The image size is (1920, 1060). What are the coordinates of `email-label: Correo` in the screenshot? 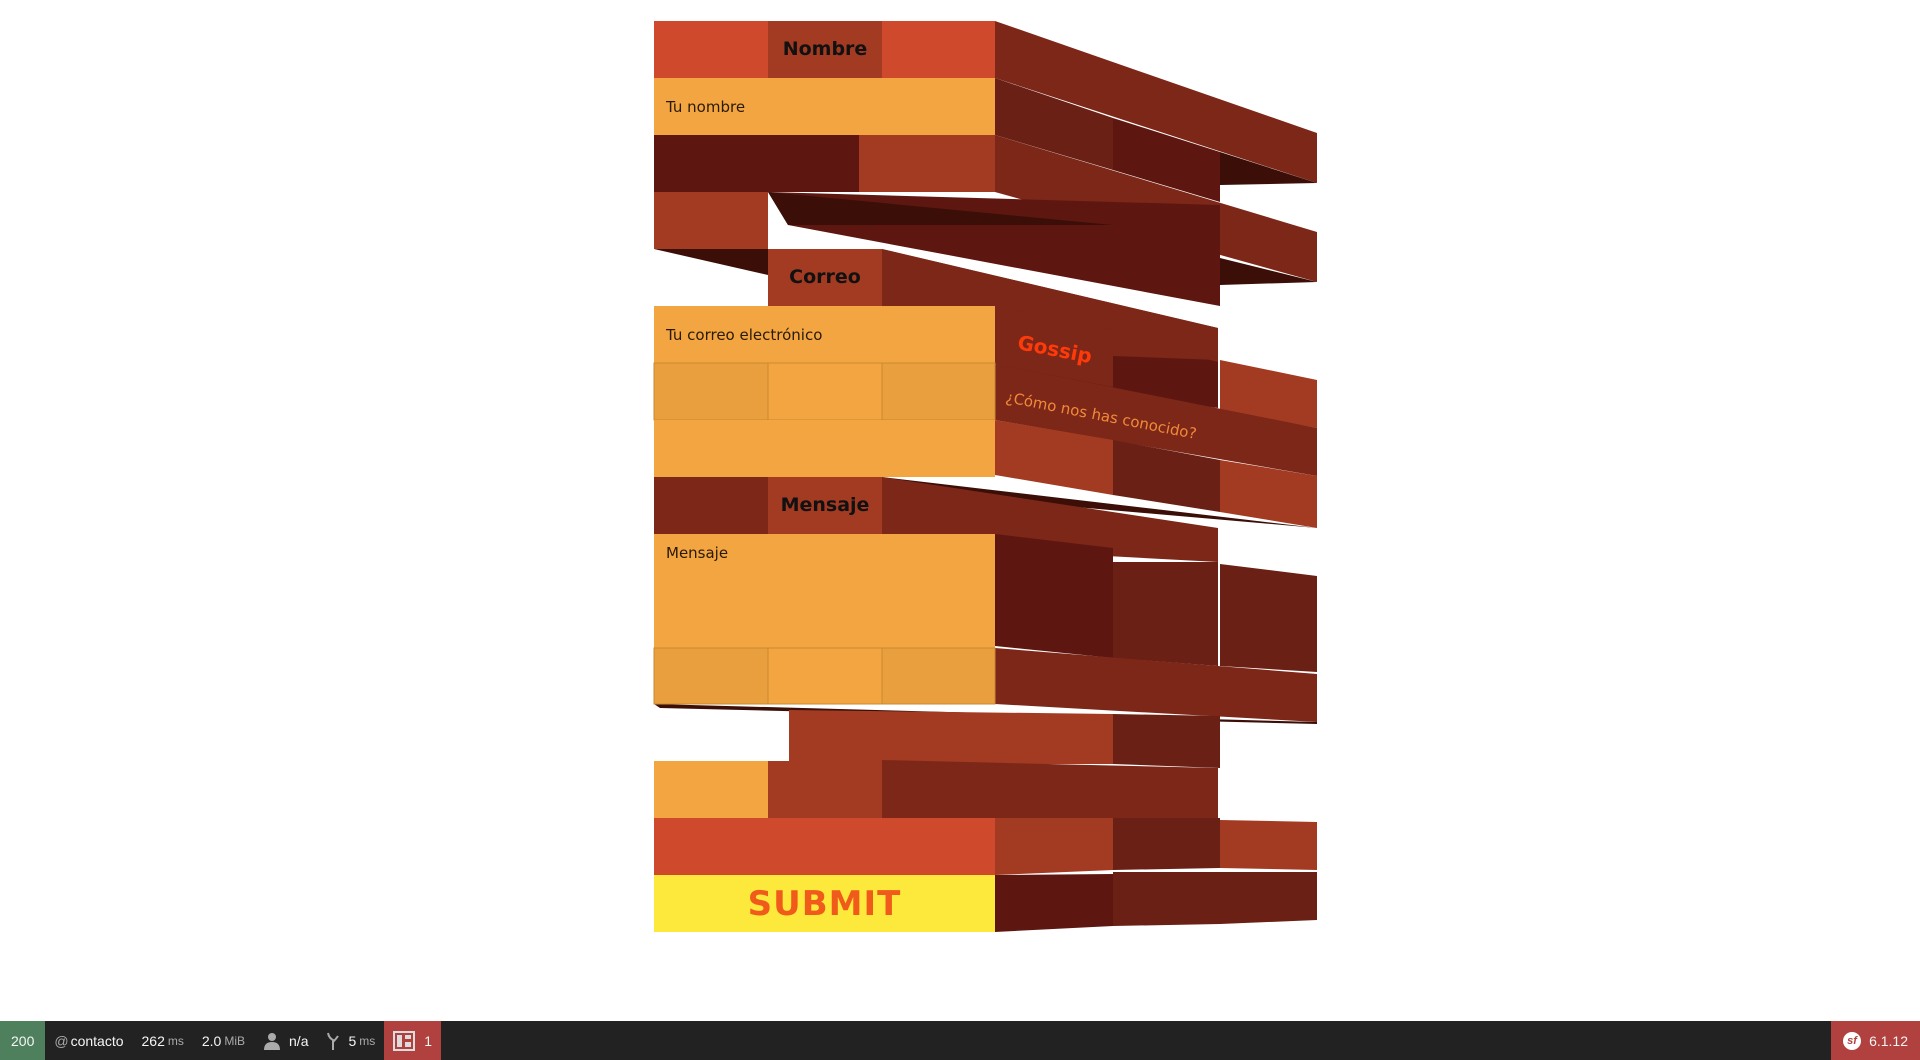 It's located at (825, 277).